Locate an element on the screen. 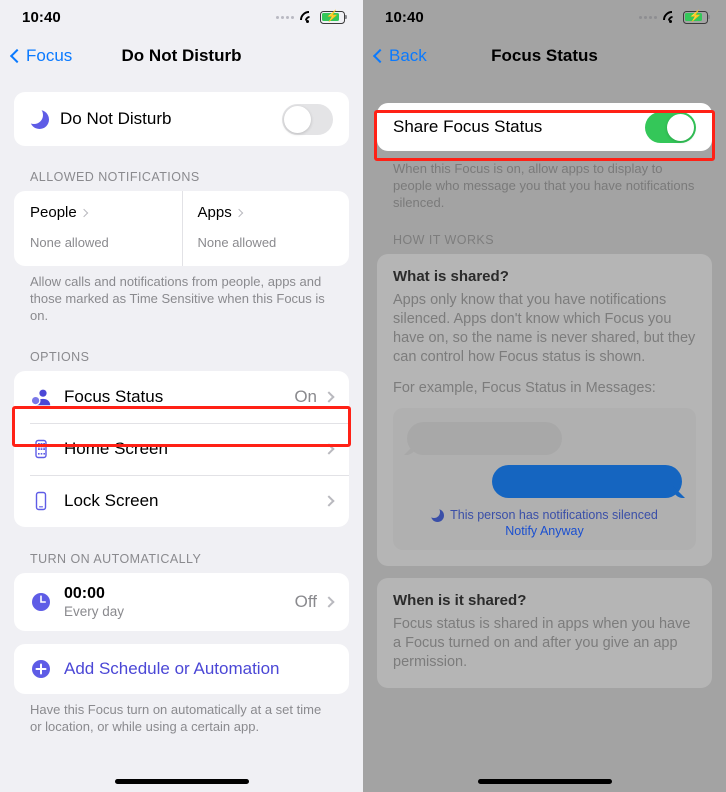 The image size is (726, 792). back-button-label: Back is located at coordinates (408, 55).